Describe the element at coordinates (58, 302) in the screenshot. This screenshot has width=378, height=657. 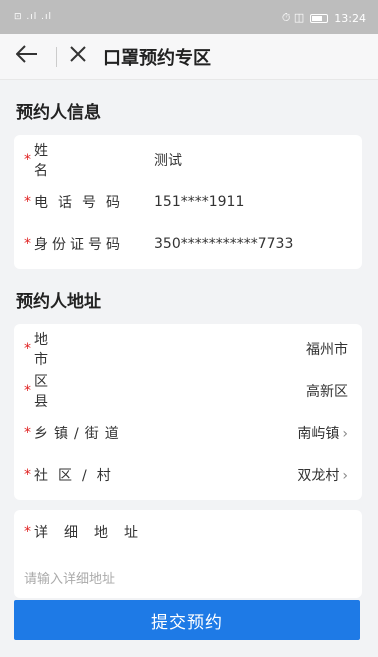
I see `applicant-address-title: 预约人地址` at that location.